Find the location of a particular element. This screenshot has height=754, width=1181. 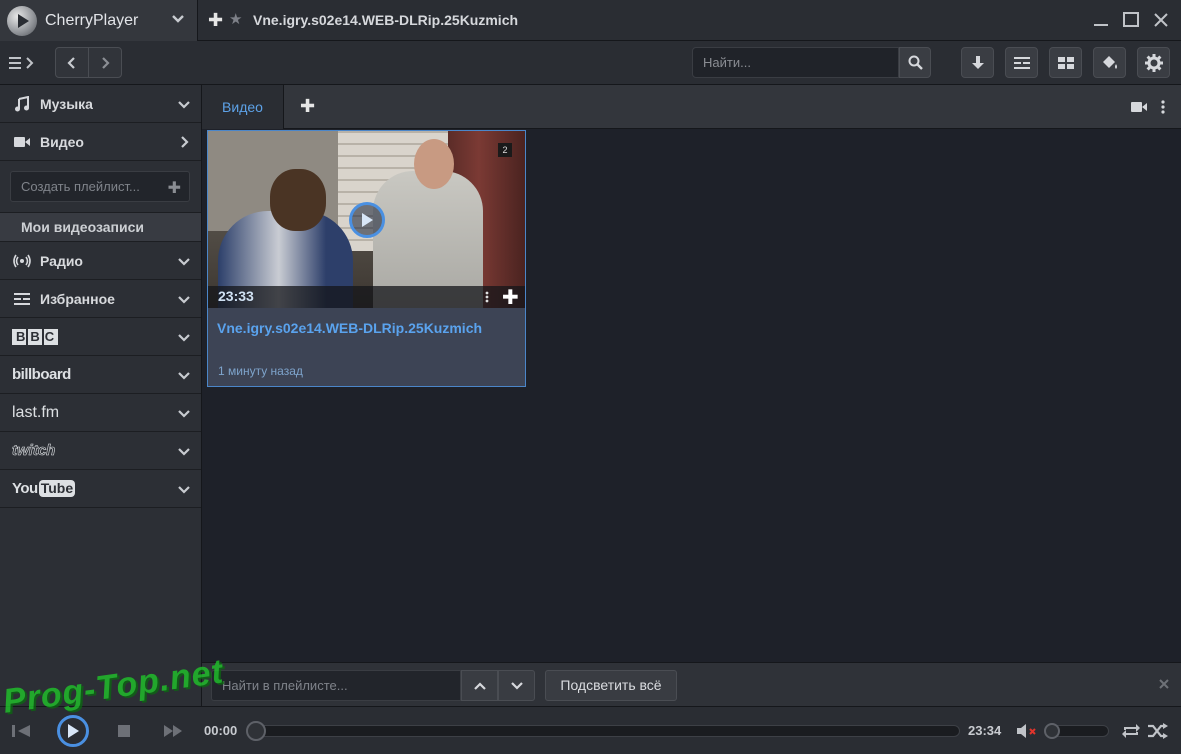

sidebar-item-billboard: billboard is located at coordinates (100, 375).